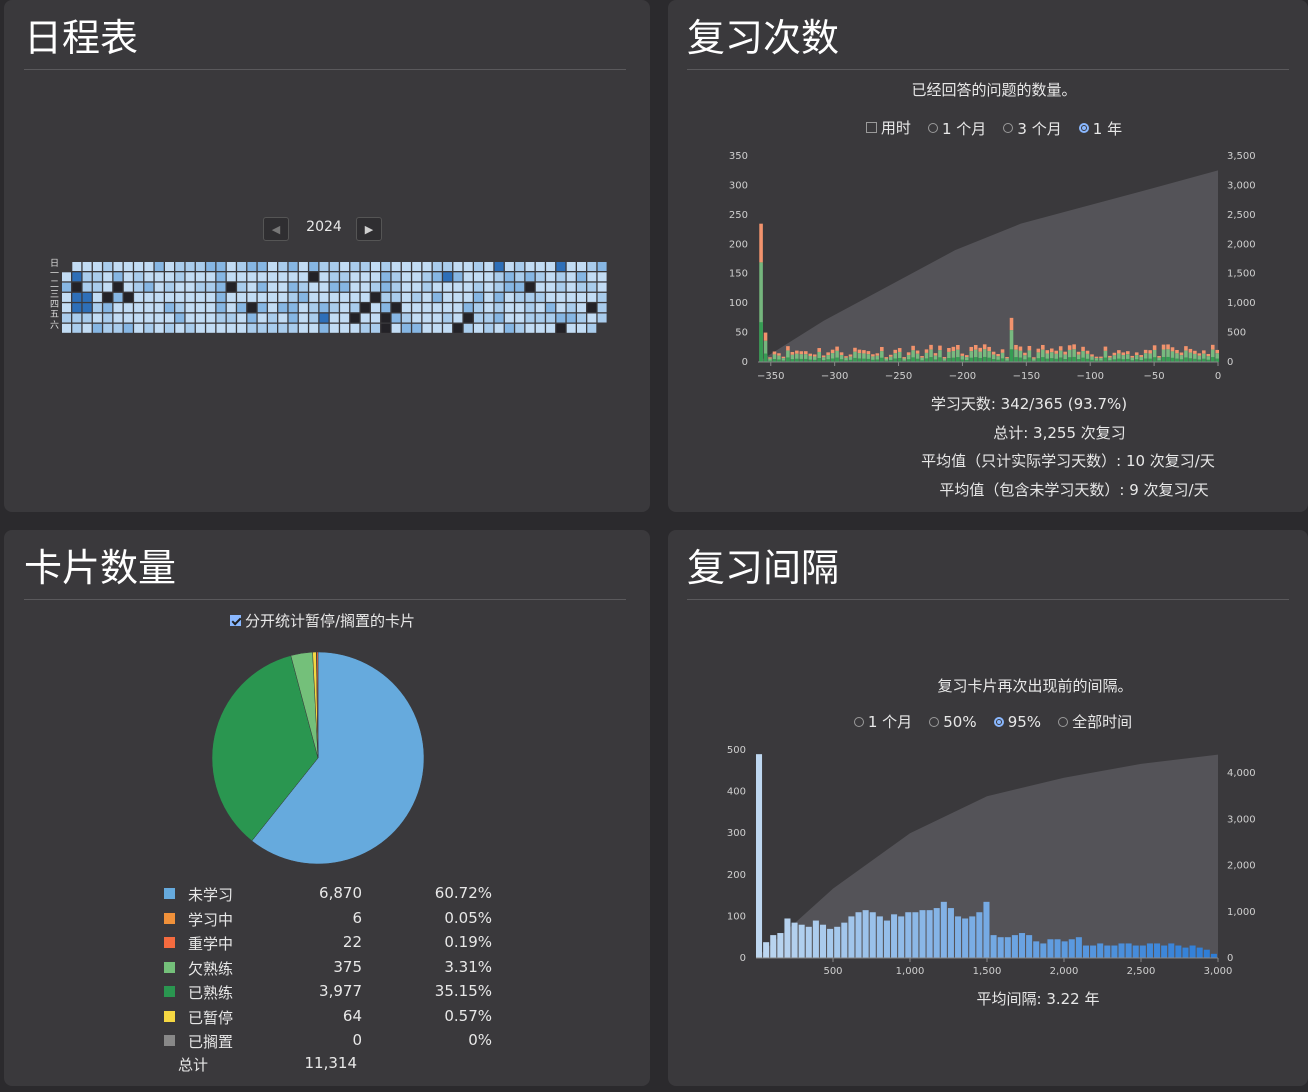 The image size is (1308, 1092). Describe the element at coordinates (276, 229) in the screenshot. I see `prev-year-button: ◀` at that location.